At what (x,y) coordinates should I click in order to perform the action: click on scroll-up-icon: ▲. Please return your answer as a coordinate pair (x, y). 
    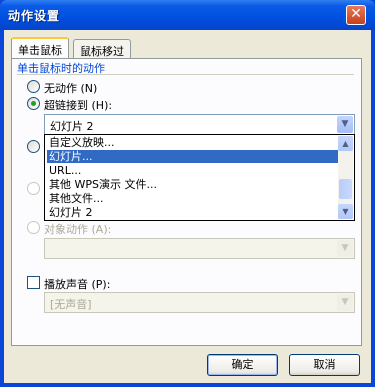
    Looking at the image, I should click on (345, 143).